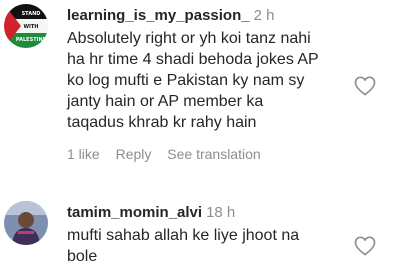 The height and width of the screenshot is (273, 405). I want to click on palestine-flag-avatar-icon: STAND WITH PALESTINE, so click(26, 26).